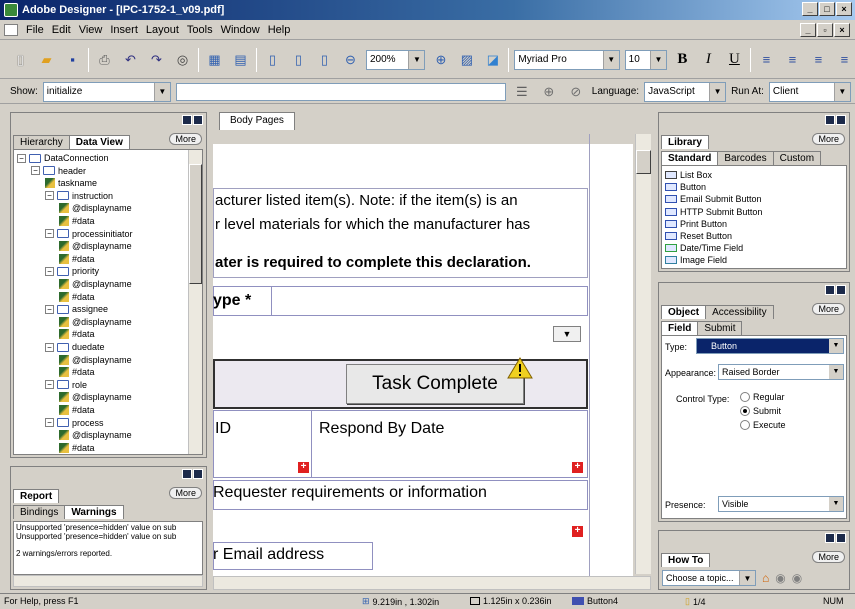 This screenshot has height=609, width=855. I want to click on library-item: Button, so click(685, 187).